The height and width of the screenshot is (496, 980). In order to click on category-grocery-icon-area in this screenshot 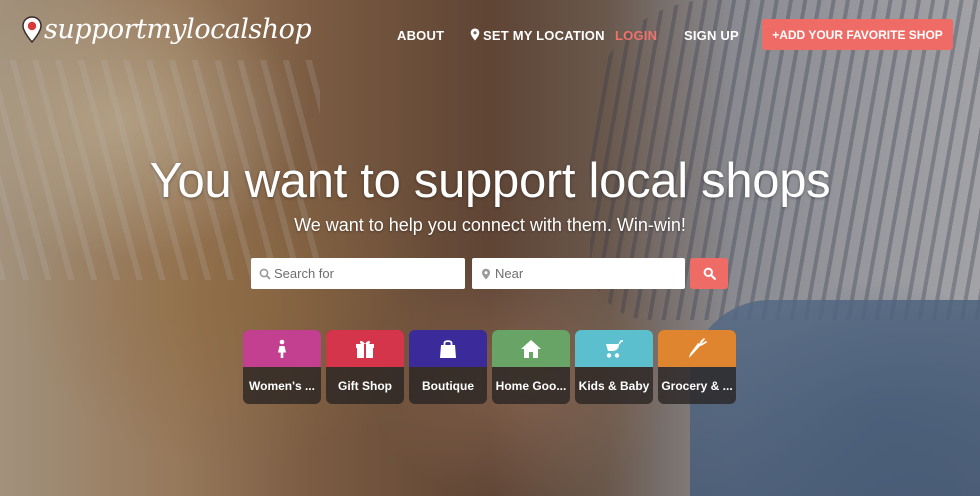, I will do `click(697, 348)`.